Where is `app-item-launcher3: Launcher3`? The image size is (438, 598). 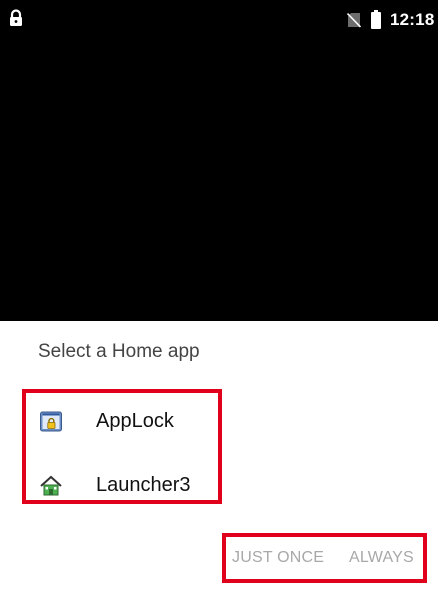 app-item-launcher3: Launcher3 is located at coordinates (122, 490).